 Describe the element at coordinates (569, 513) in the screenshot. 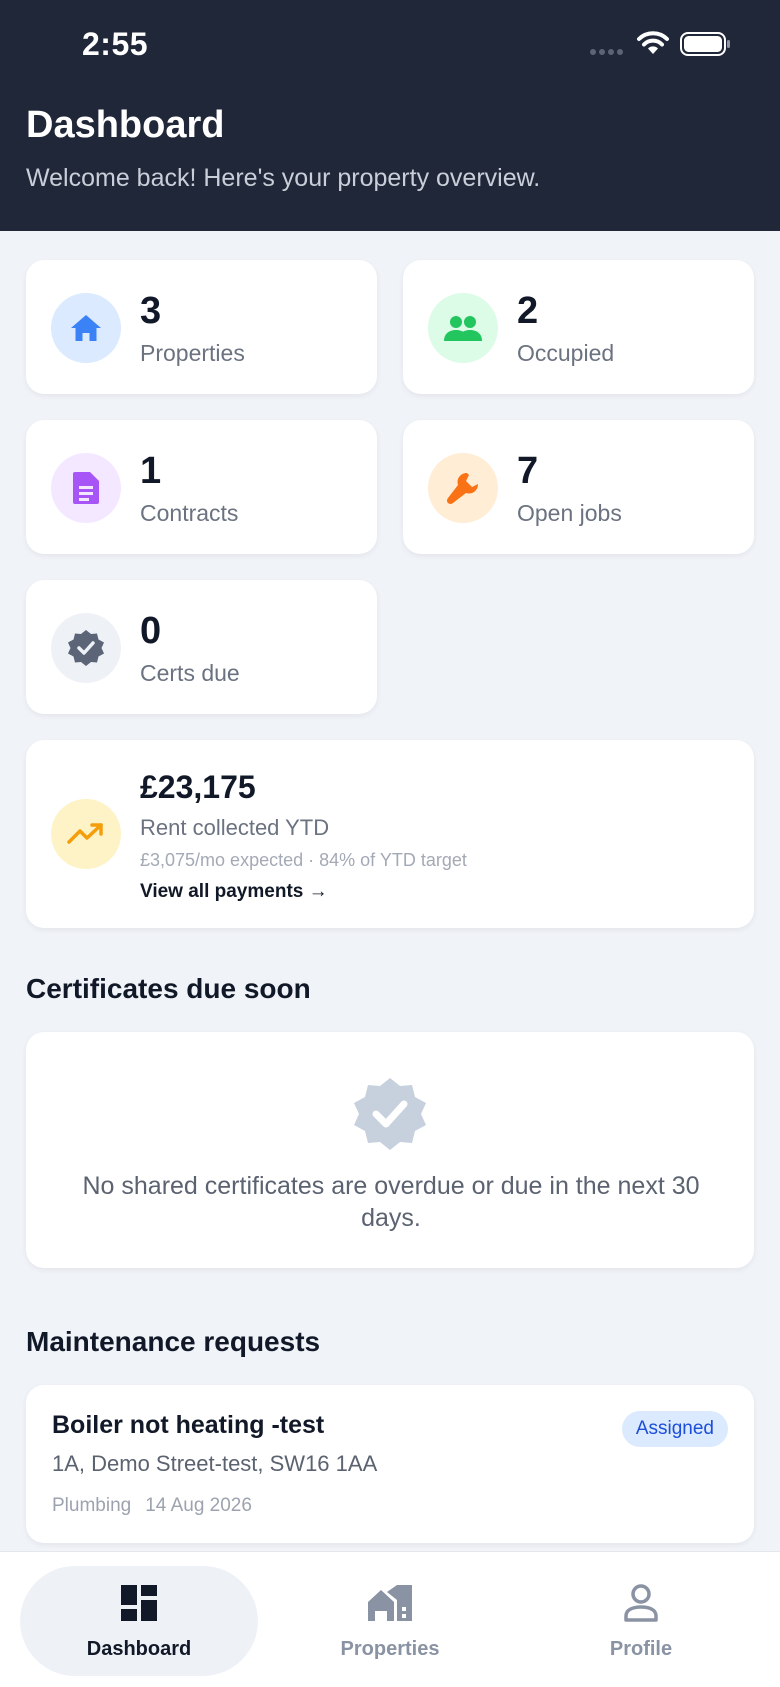

I see `stat-label: Open jobs` at that location.